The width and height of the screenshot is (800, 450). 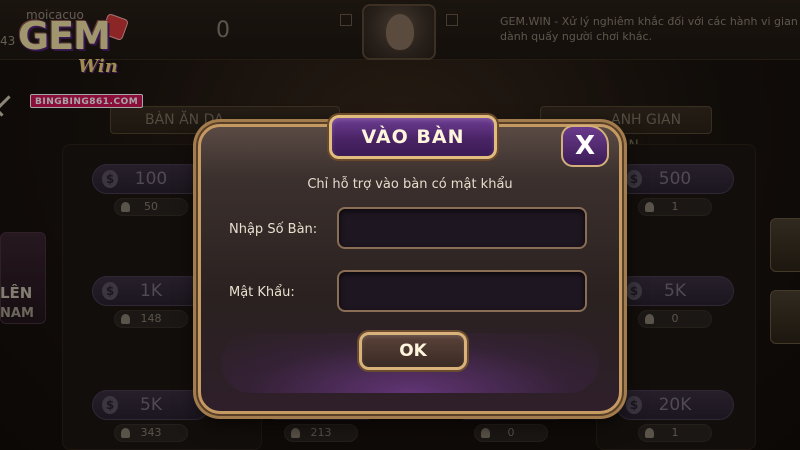 What do you see at coordinates (273, 229) in the screenshot?
I see `table-number-label: Nhập Số Bàn:` at bounding box center [273, 229].